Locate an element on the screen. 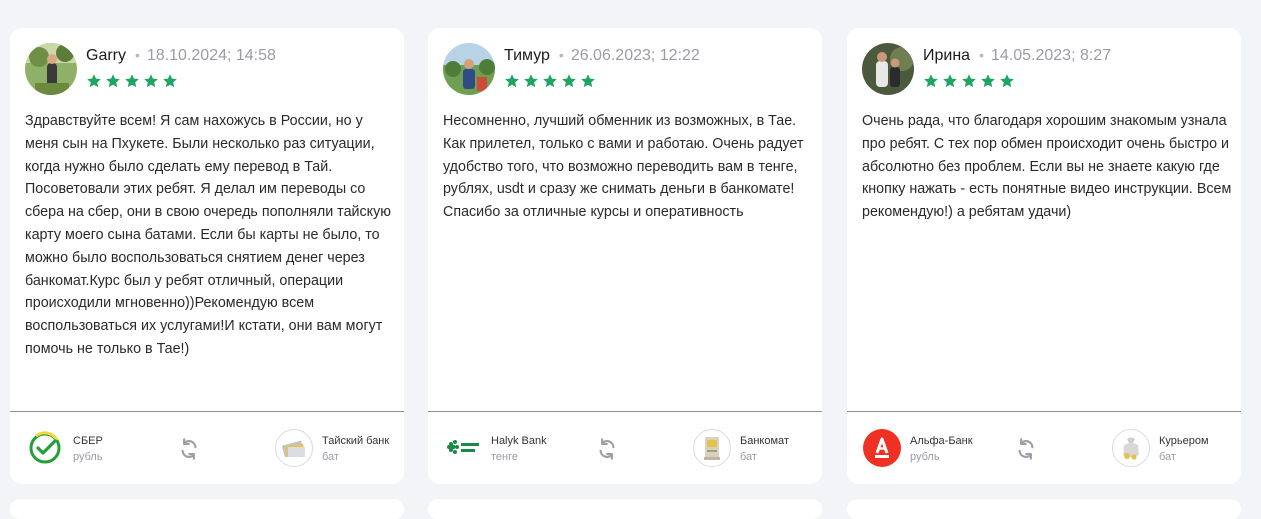  reviewer-name: Тимур is located at coordinates (527, 55).